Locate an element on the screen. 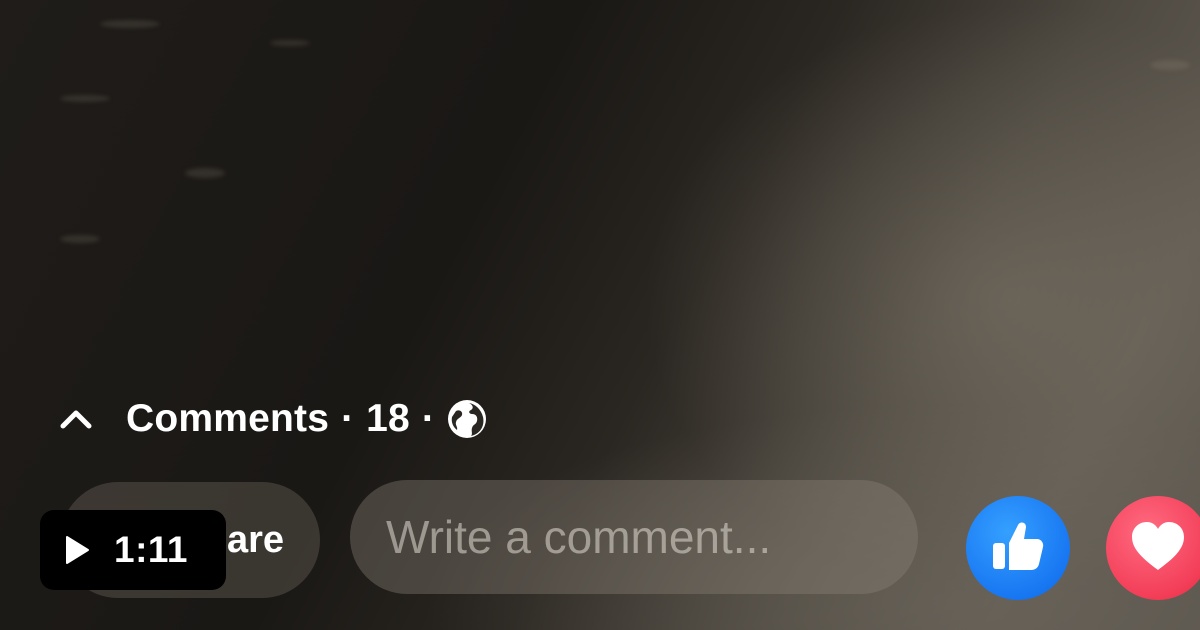 This screenshot has width=1200, height=630. comments-label: Comments is located at coordinates (228, 418).